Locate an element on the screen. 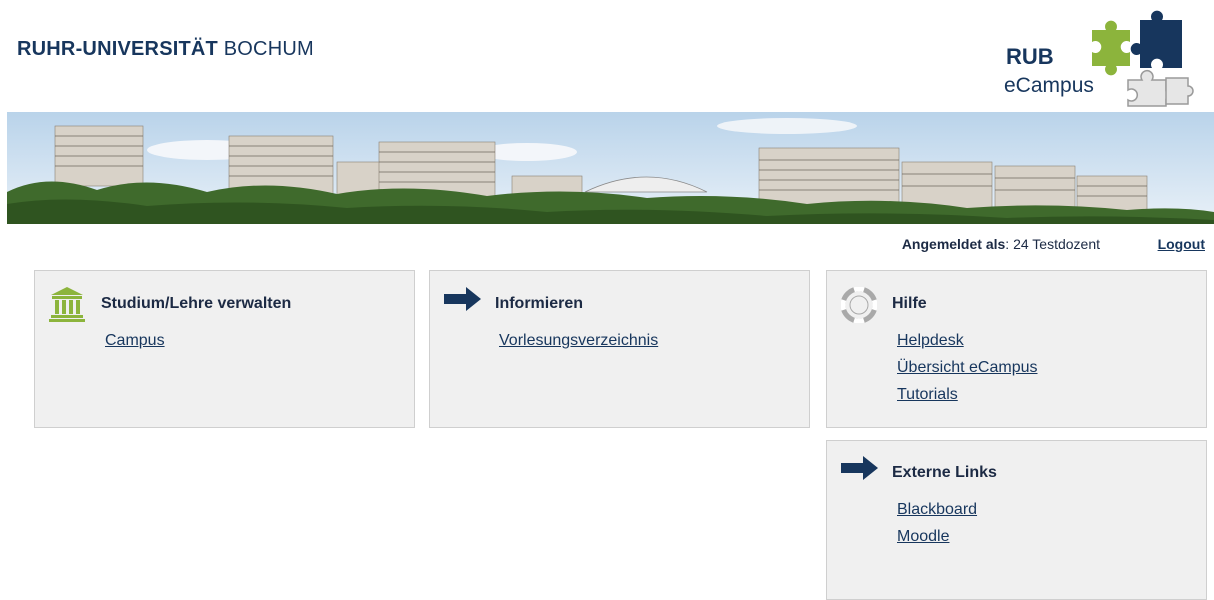 This screenshot has width=1214, height=600. hilfe-box-title: Hilfe is located at coordinates (909, 303).